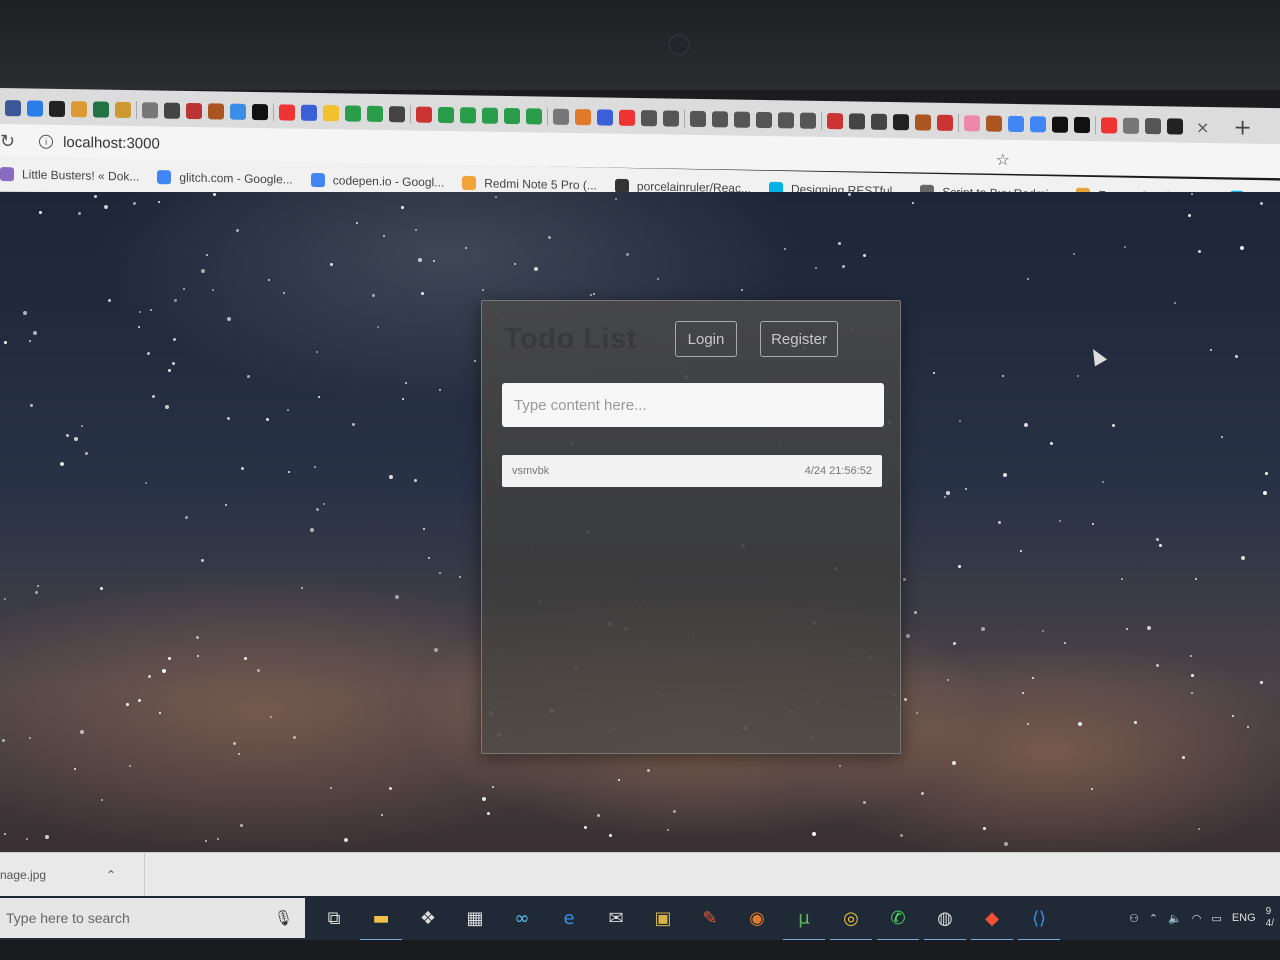  What do you see at coordinates (663, 918) in the screenshot?
I see `package-icon: ▣` at bounding box center [663, 918].